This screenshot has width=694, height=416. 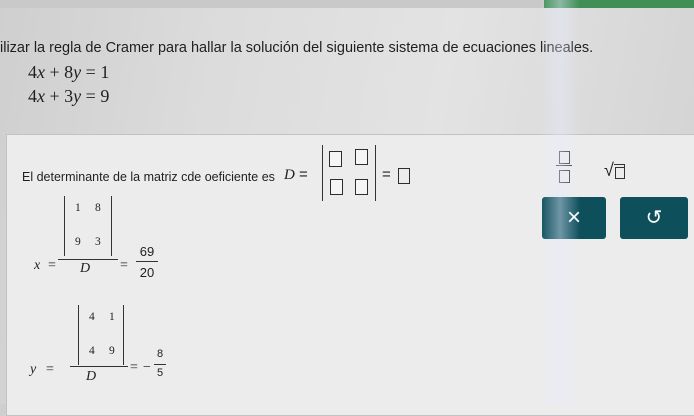 What do you see at coordinates (78, 242) in the screenshot?
I see `x-m21: 9` at bounding box center [78, 242].